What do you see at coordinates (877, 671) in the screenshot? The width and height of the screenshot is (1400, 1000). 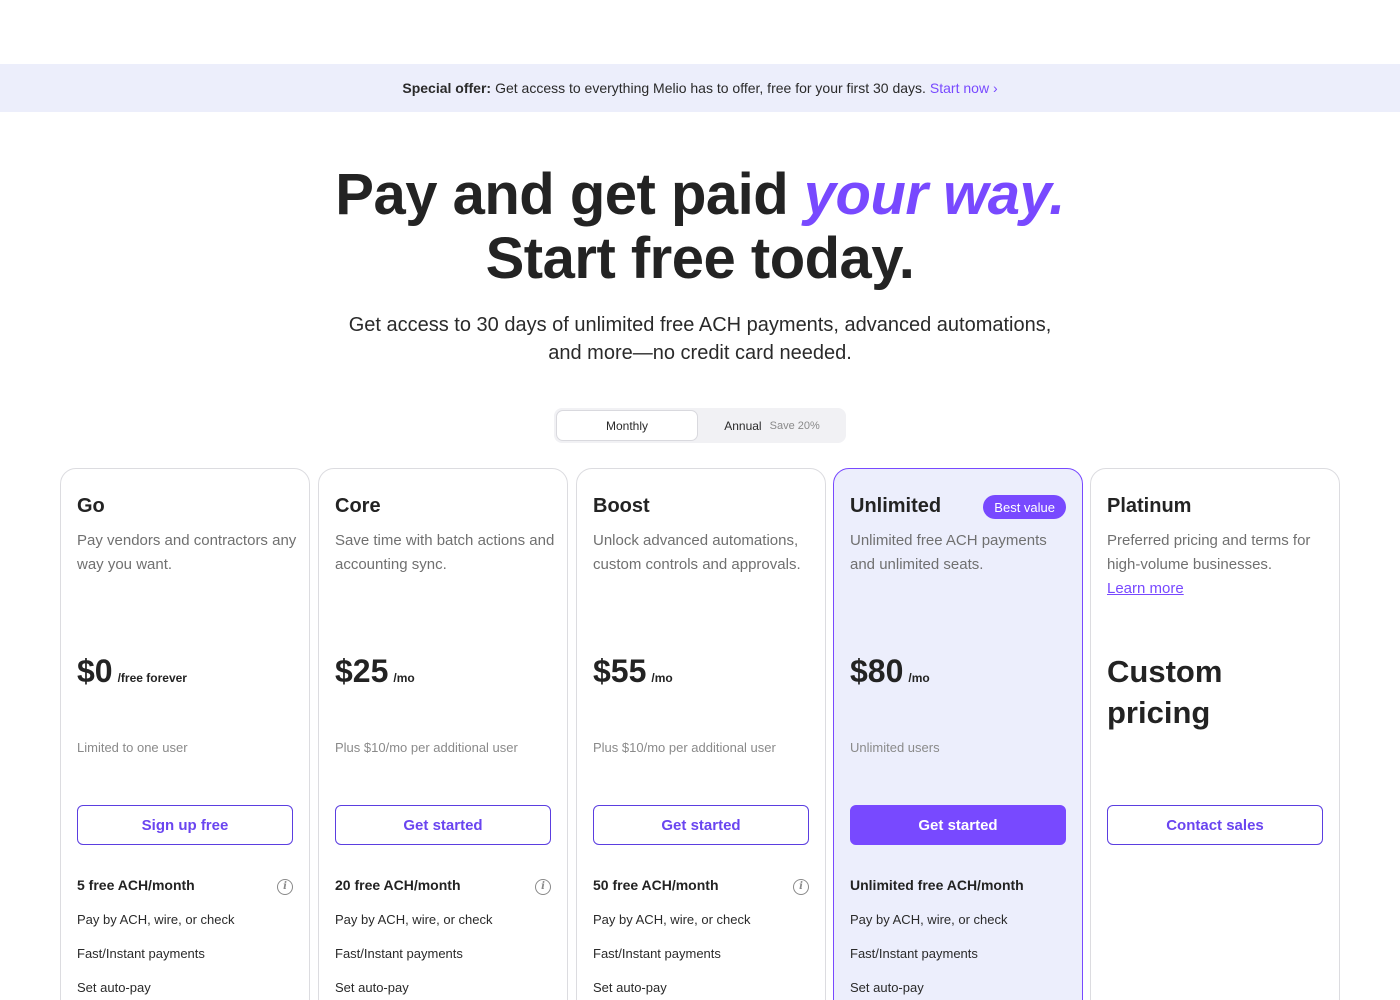 I see `price-amount: $80` at bounding box center [877, 671].